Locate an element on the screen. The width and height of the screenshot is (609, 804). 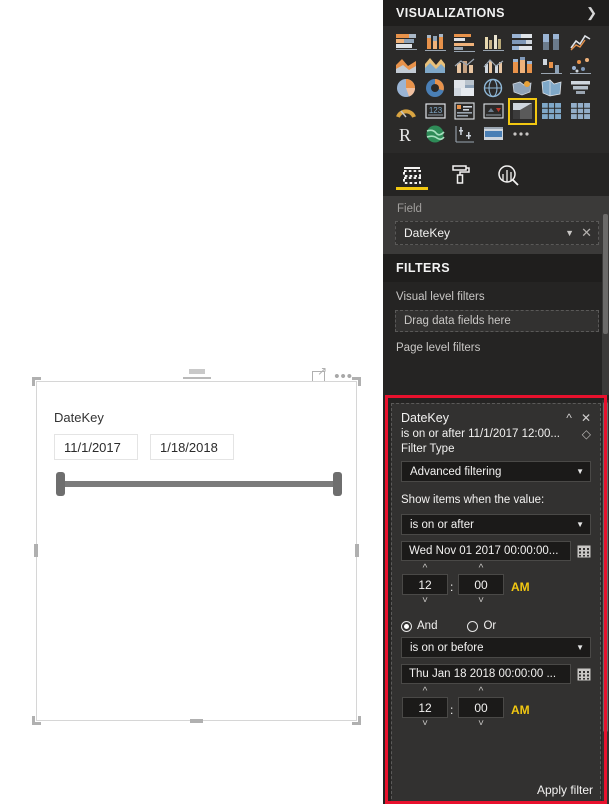
waterfall-chart-icon is located at coordinates (551, 65).